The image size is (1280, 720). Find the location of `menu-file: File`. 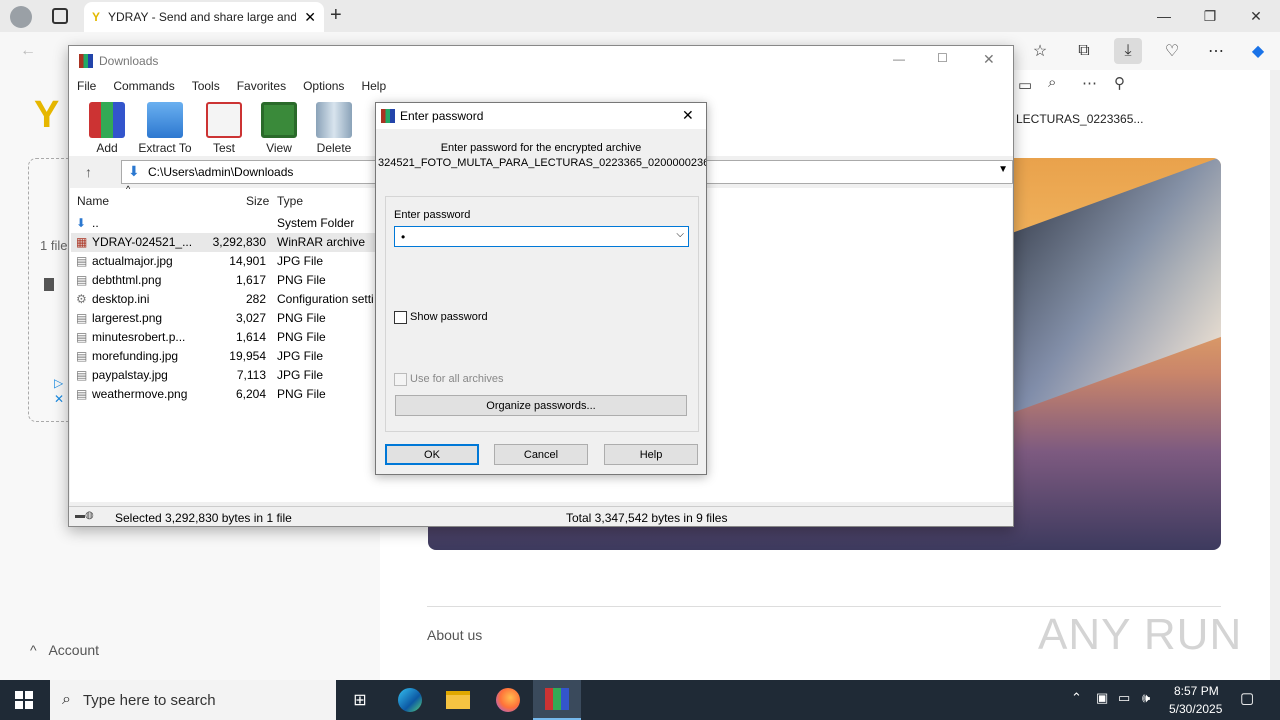

menu-file: File is located at coordinates (90, 87).